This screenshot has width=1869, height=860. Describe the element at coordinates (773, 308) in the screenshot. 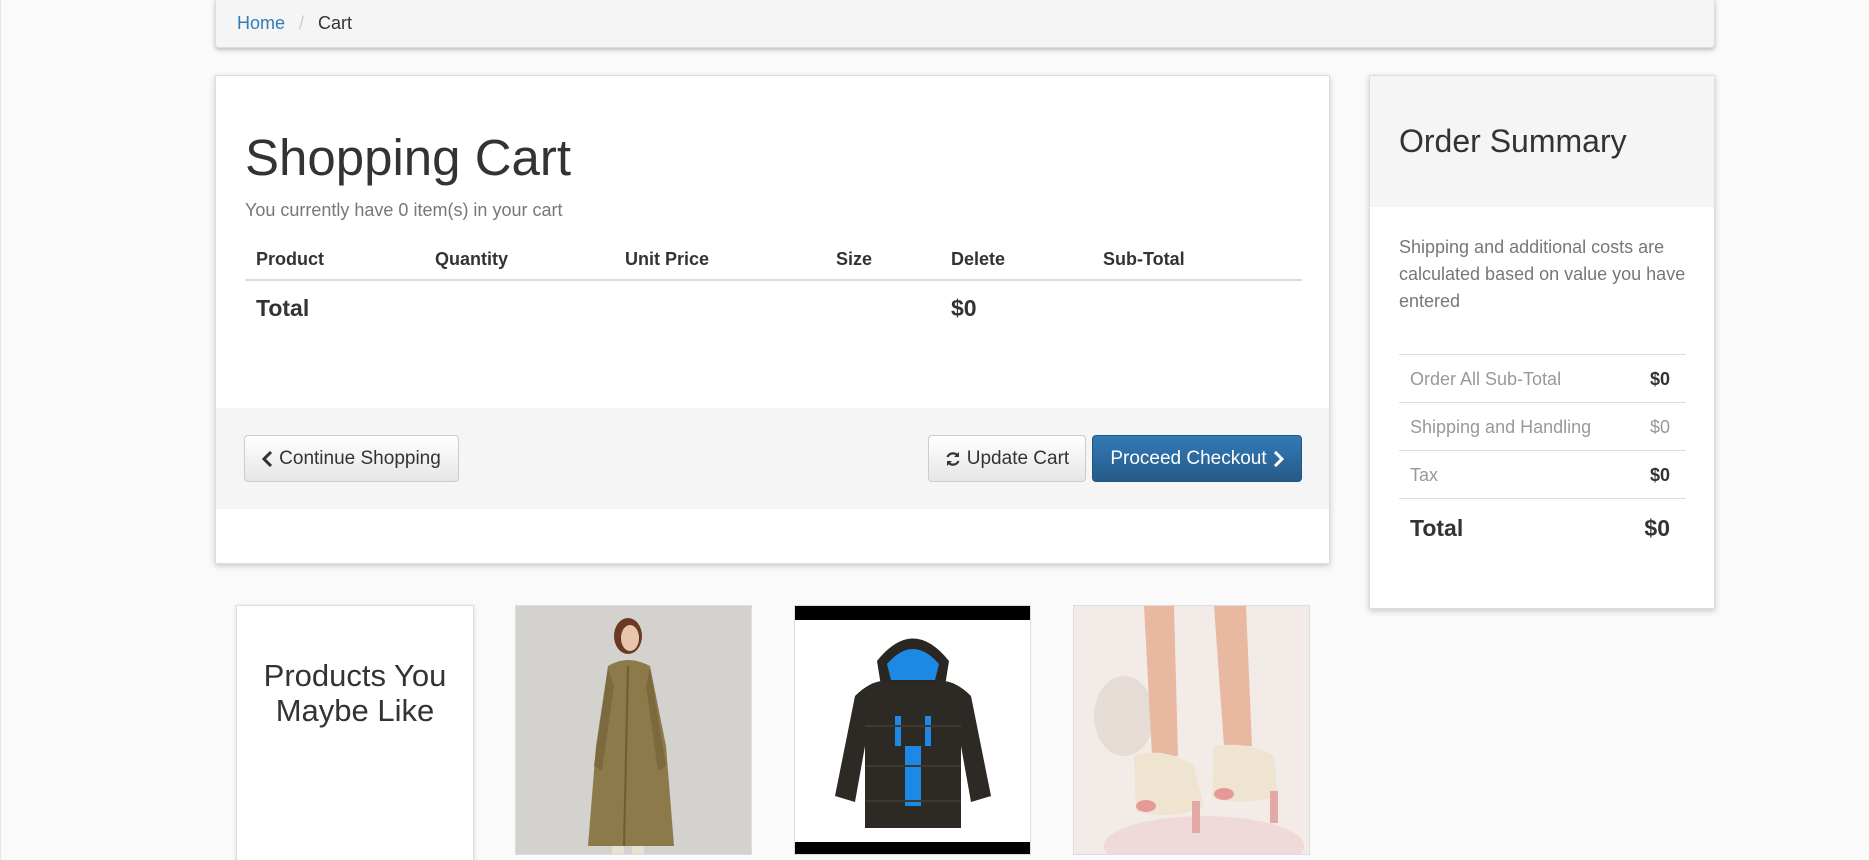

I see `cart-total-row: Total $0` at that location.